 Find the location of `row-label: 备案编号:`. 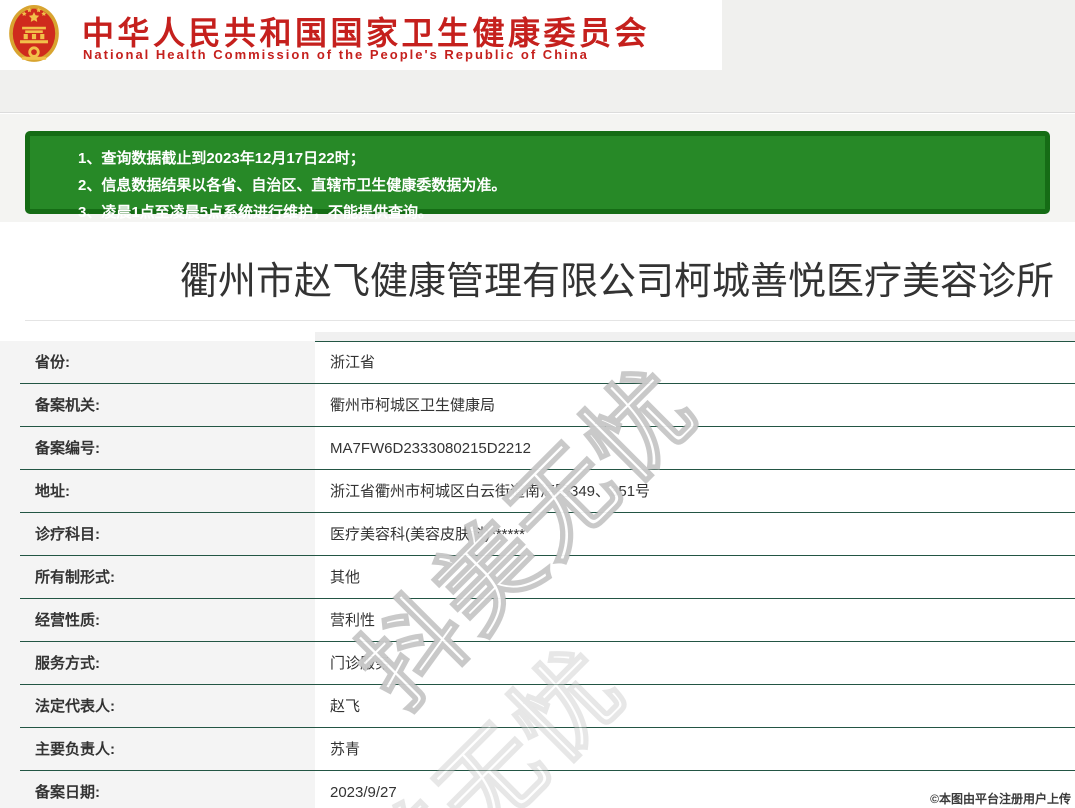

row-label: 备案编号: is located at coordinates (157, 448).